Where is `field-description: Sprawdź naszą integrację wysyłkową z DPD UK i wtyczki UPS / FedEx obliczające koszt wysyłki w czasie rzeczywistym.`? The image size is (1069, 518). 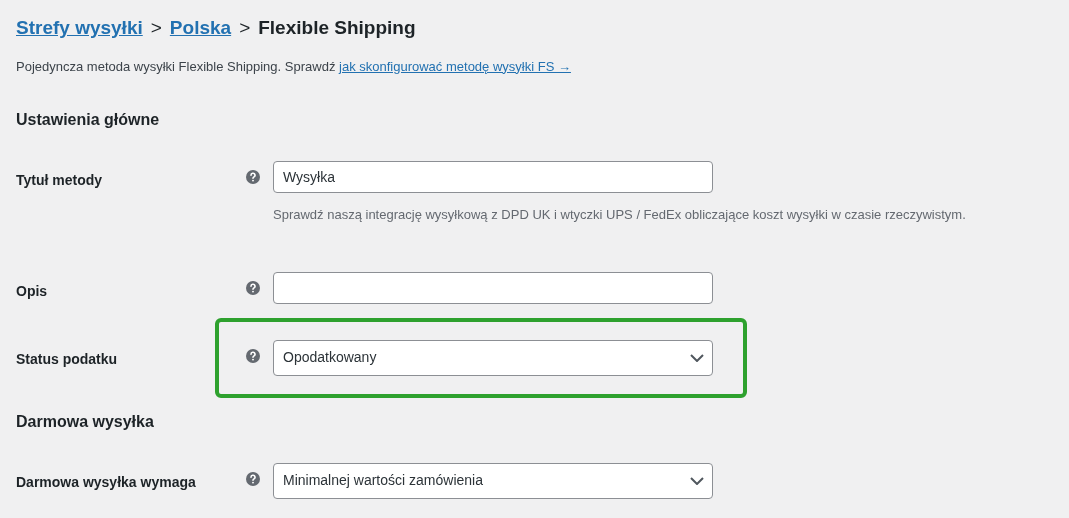
field-description: Sprawdź naszą integrację wysyłkową z DPD UK i wtyczki UPS / FedEx obliczające koszt wysyłki w czasie rzeczywistym. is located at coordinates (619, 215).